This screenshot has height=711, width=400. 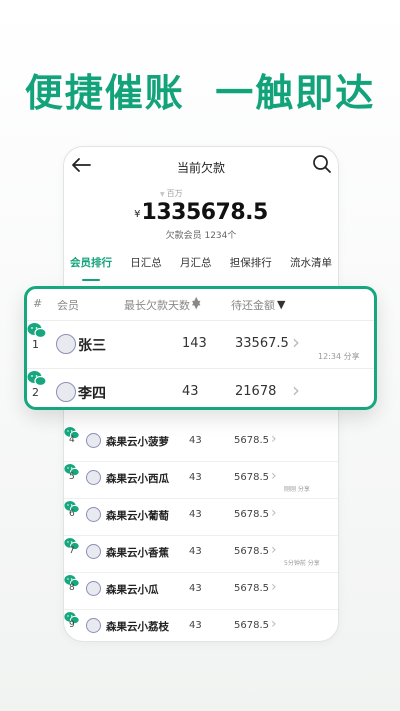 I want to click on amount-due: 21678, so click(x=256, y=391).